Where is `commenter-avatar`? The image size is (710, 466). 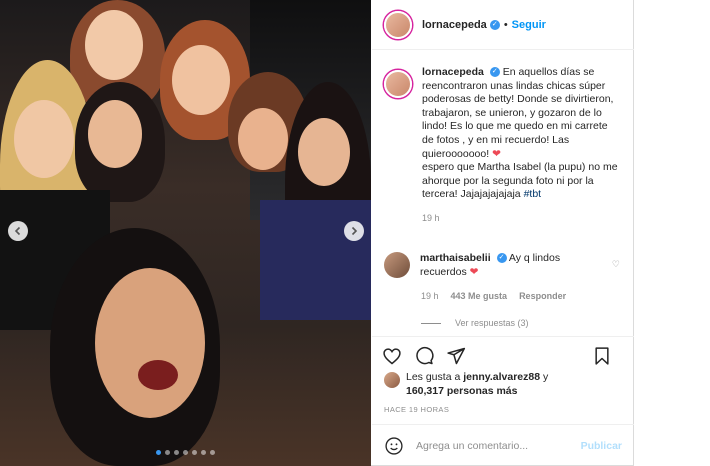 commenter-avatar is located at coordinates (397, 265).